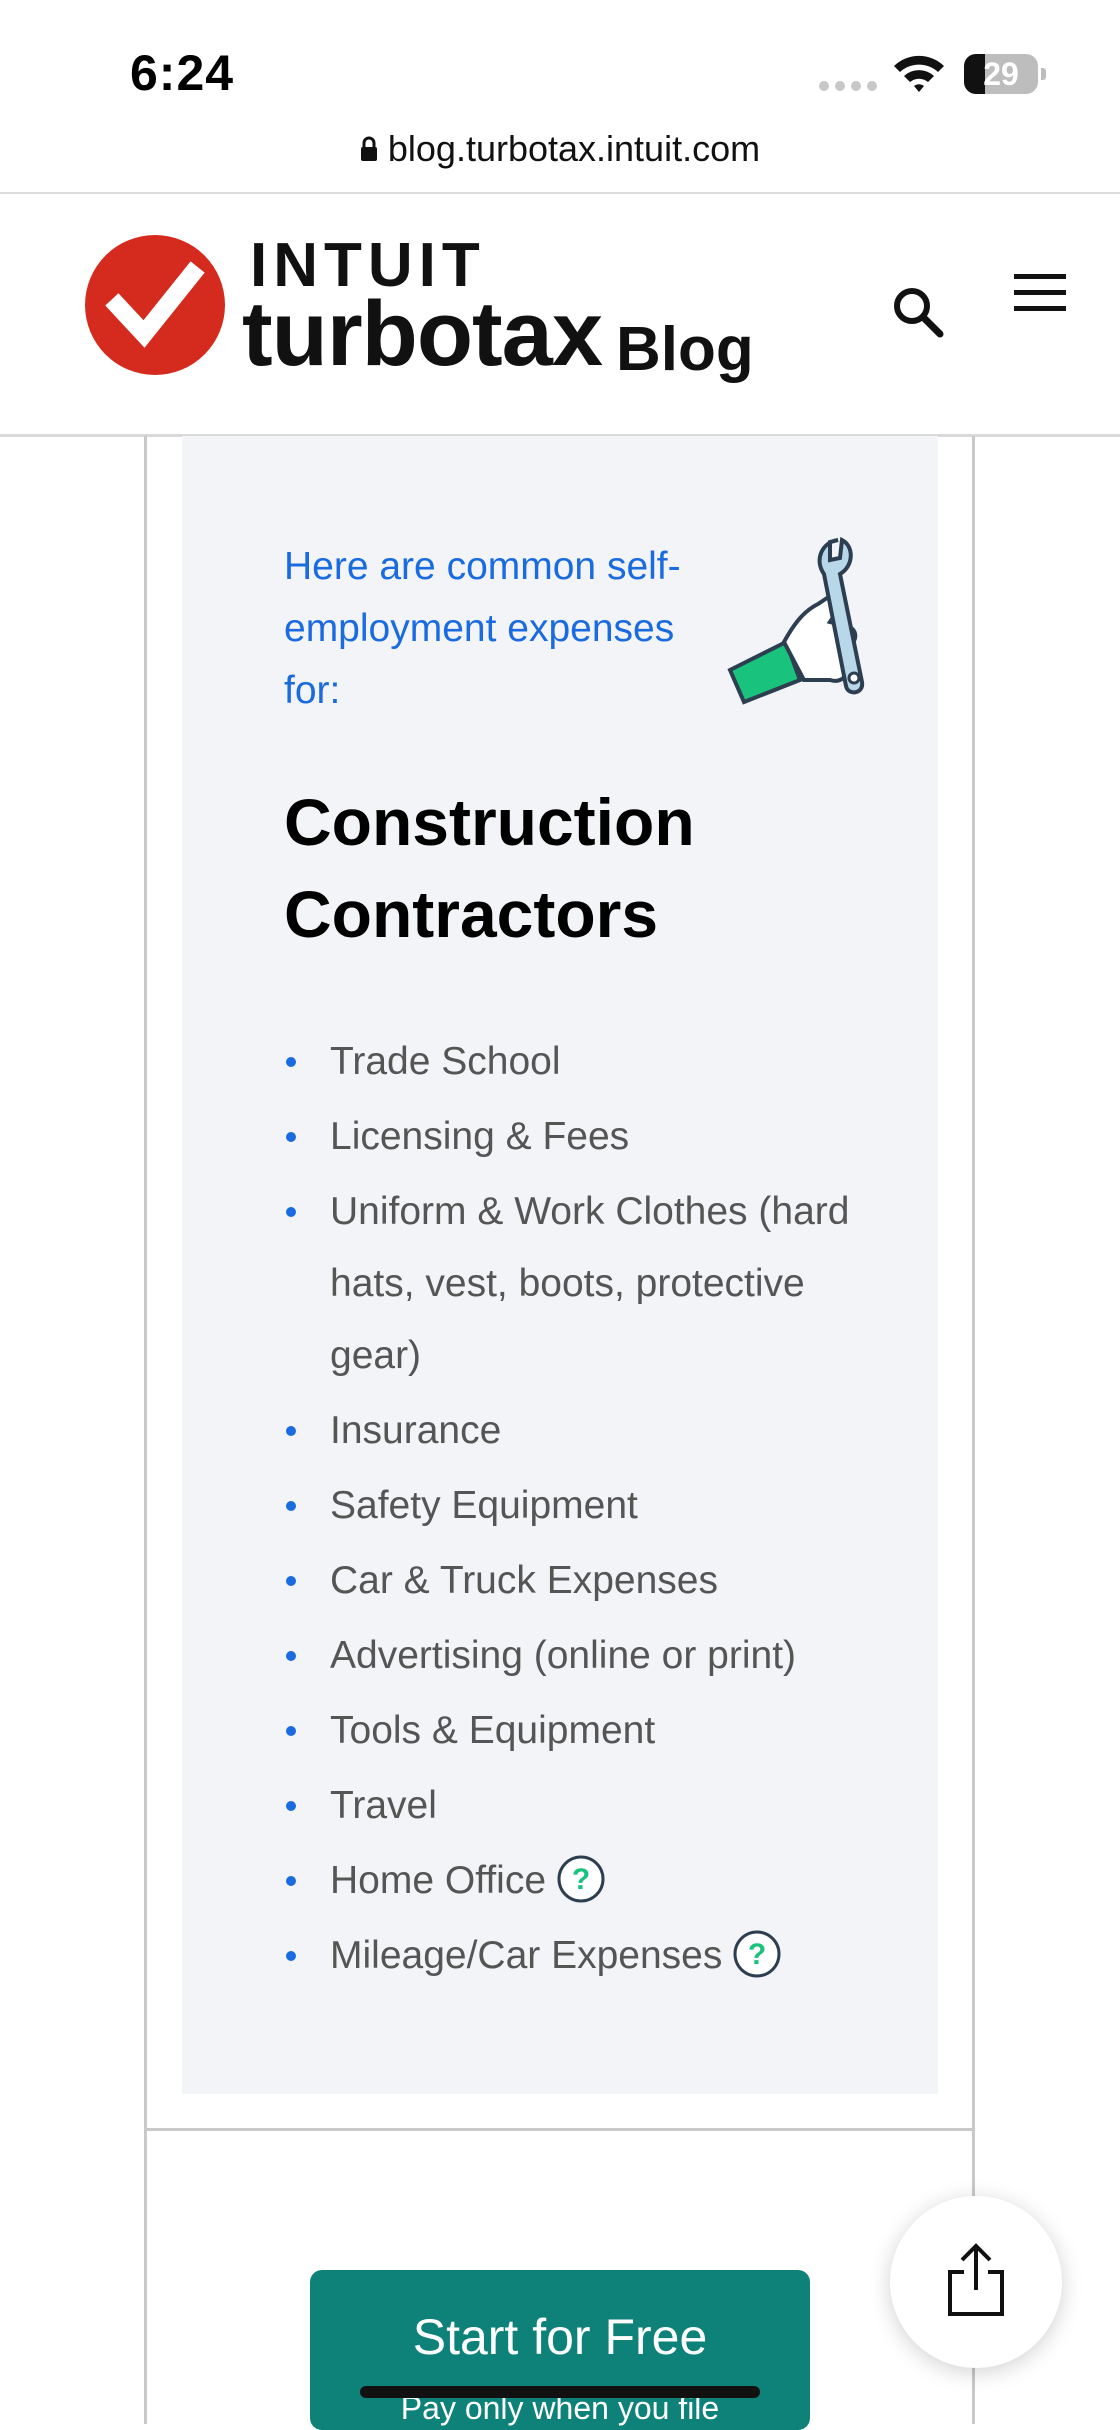 This screenshot has width=1120, height=2430. I want to click on expense-item-label: Licensing & Fees, so click(480, 1136).